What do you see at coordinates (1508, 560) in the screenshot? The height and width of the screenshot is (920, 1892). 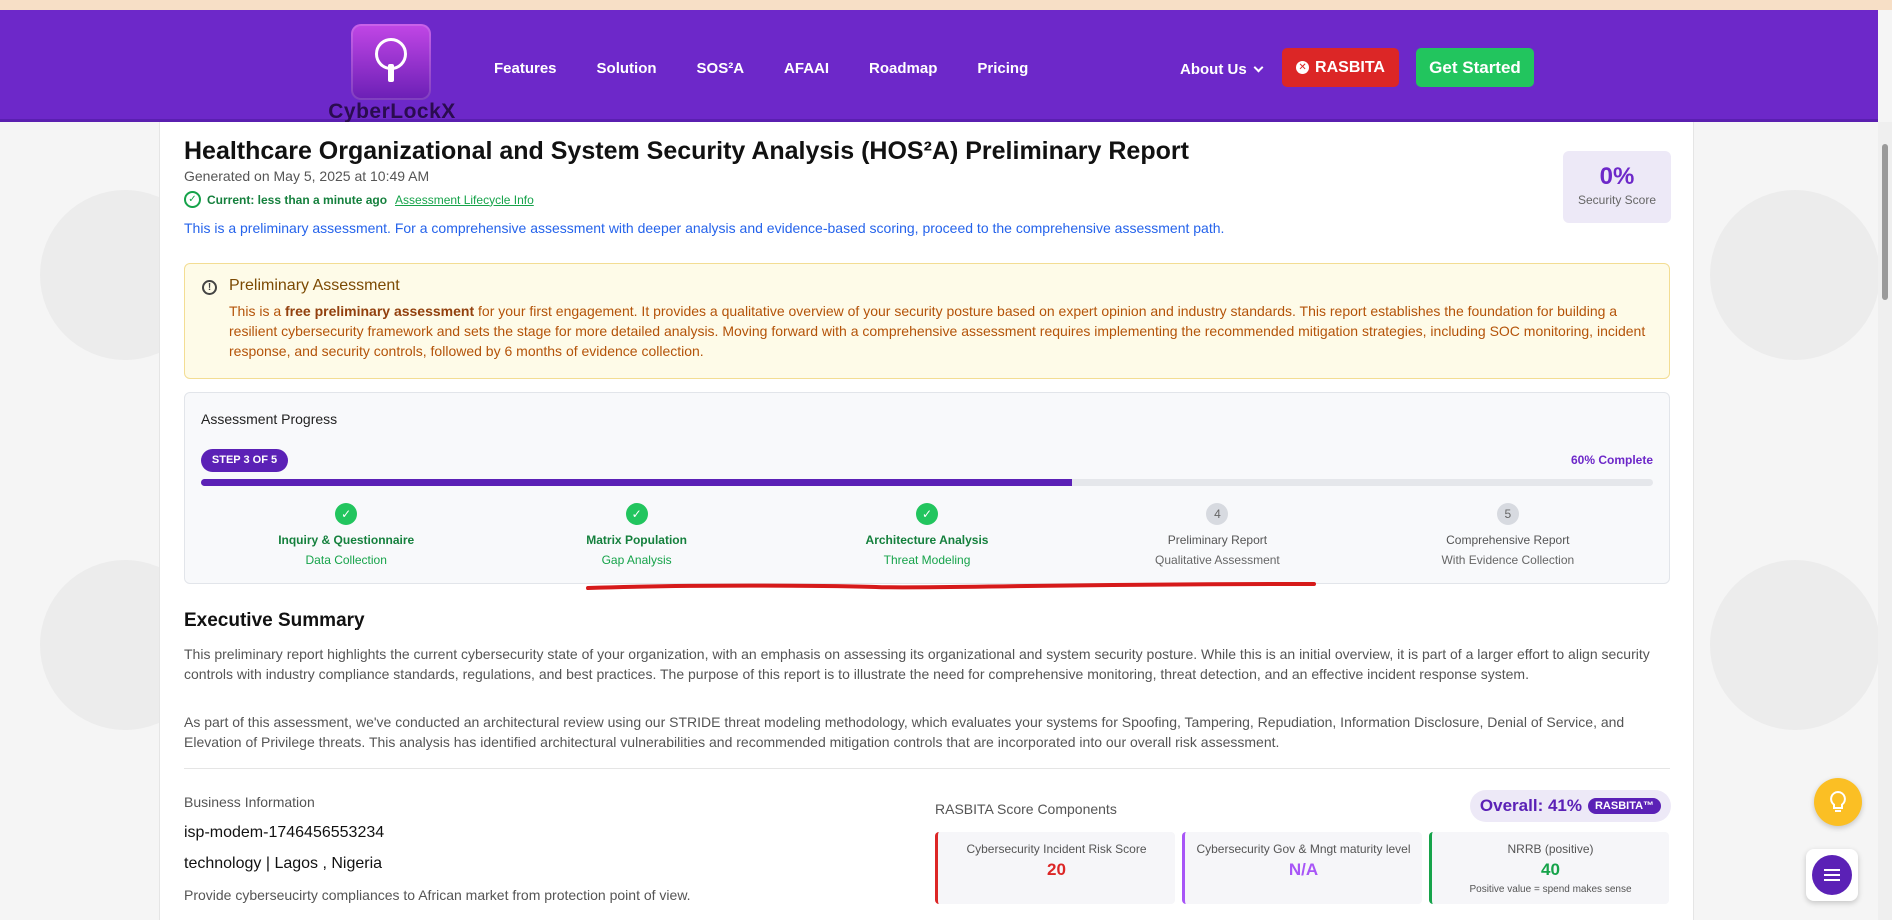 I see `step-subtitle: With Evidence Collection` at bounding box center [1508, 560].